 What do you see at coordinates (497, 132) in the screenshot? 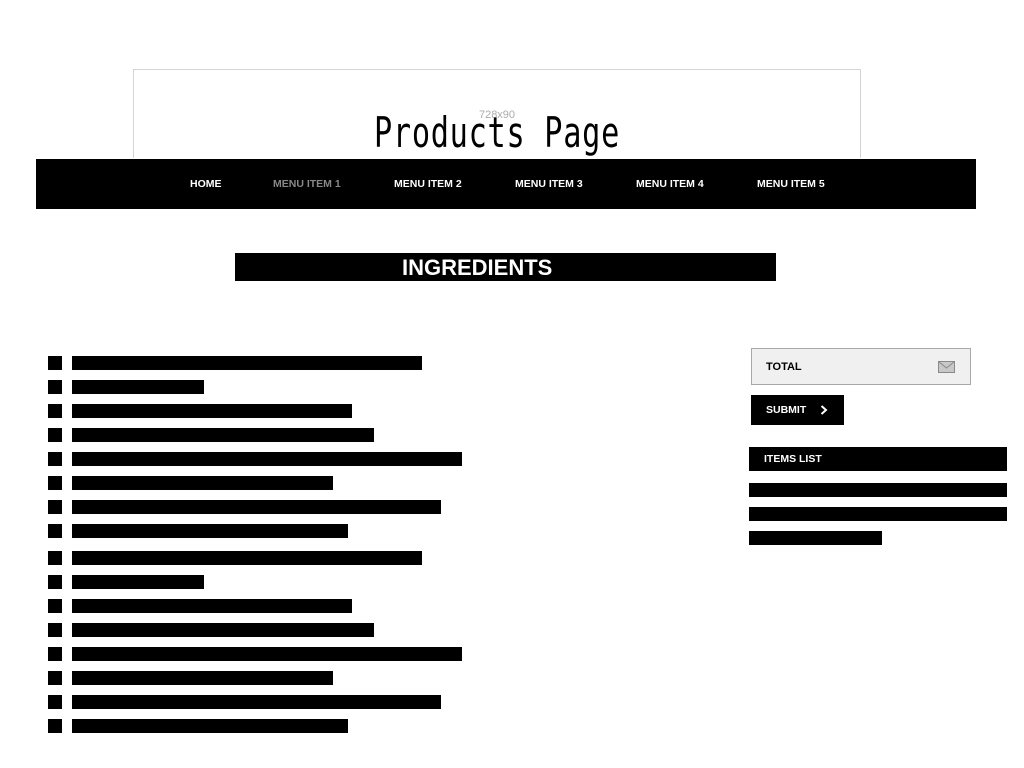
I see `page-title: Products Page` at bounding box center [497, 132].